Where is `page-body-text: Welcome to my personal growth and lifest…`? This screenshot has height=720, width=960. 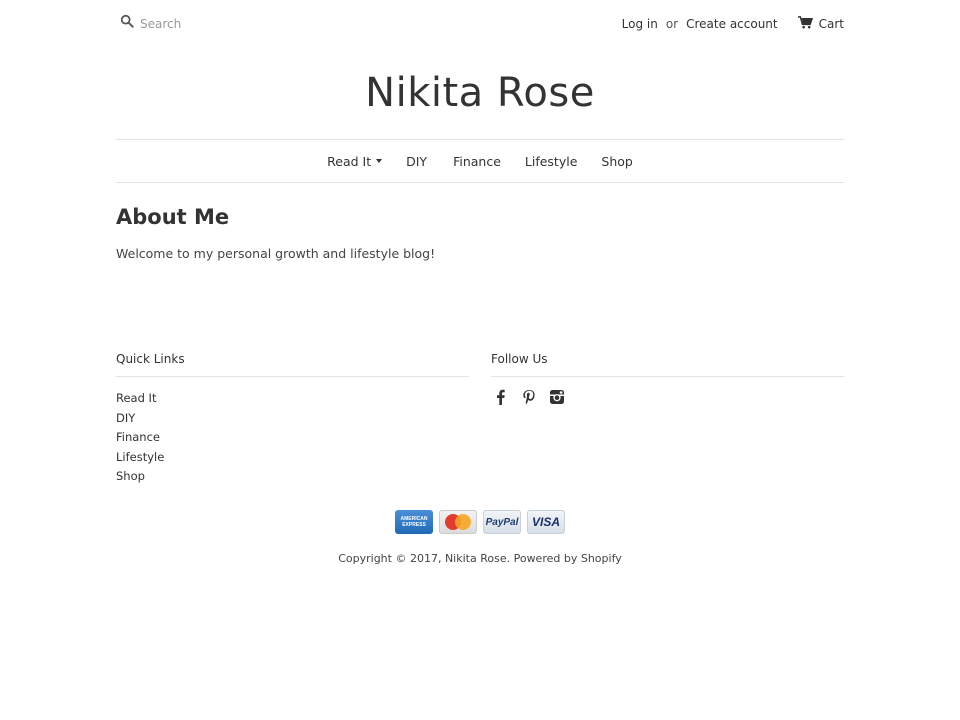 page-body-text: Welcome to my personal growth and lifest… is located at coordinates (276, 253).